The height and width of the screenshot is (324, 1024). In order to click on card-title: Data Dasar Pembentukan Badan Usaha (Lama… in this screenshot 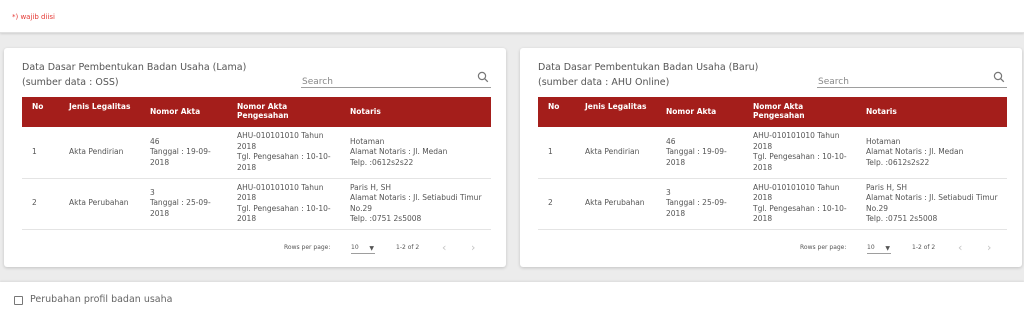, I will do `click(134, 75)`.